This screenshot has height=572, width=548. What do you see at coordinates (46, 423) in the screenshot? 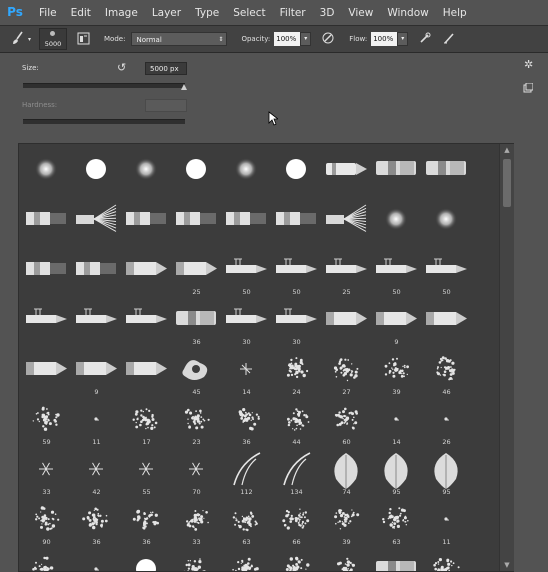
I see `brush-preset-splat: 59` at bounding box center [46, 423].